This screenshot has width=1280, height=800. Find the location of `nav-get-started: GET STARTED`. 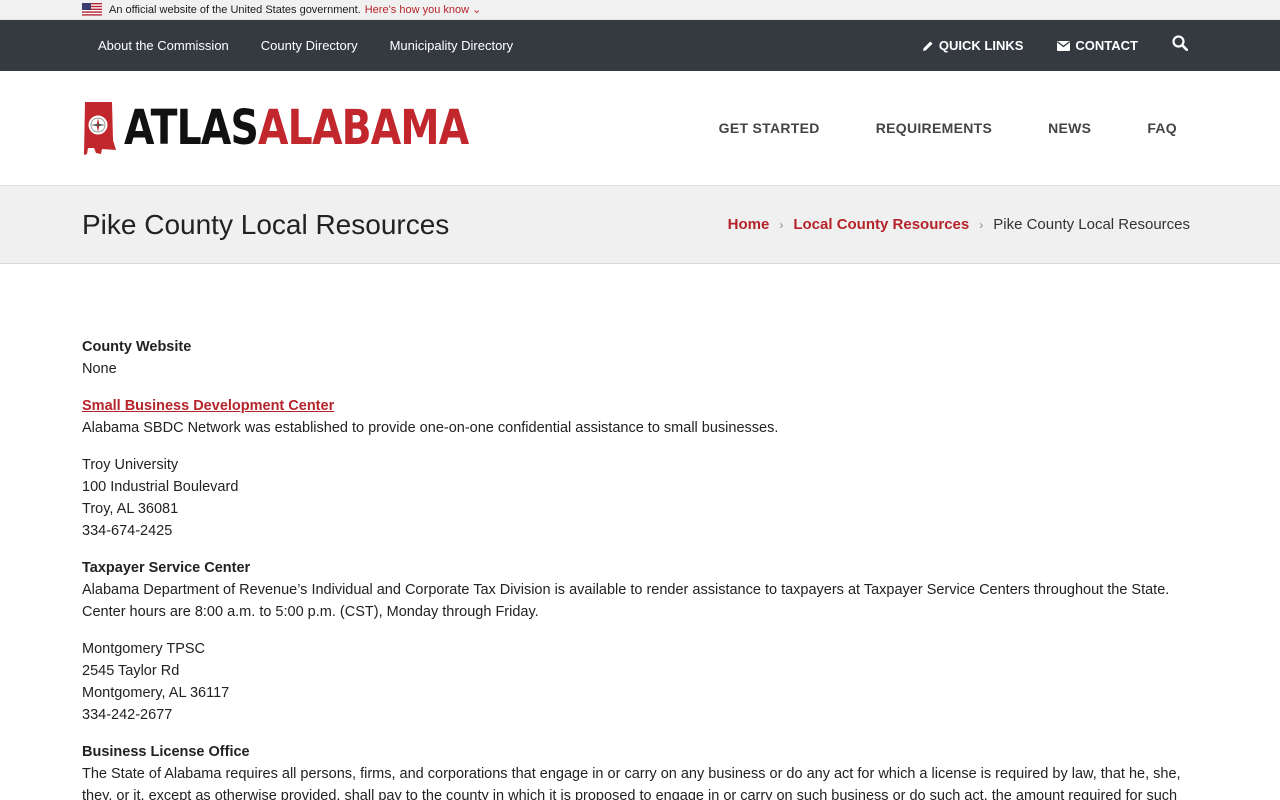

nav-get-started: GET STARTED is located at coordinates (769, 128).